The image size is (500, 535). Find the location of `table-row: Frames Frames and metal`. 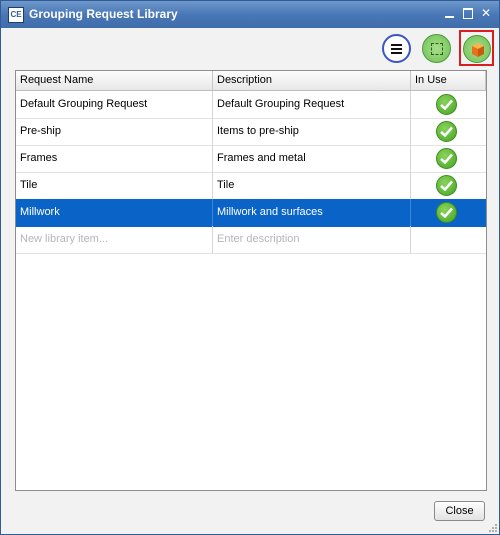

table-row: Frames Frames and metal is located at coordinates (251, 159).